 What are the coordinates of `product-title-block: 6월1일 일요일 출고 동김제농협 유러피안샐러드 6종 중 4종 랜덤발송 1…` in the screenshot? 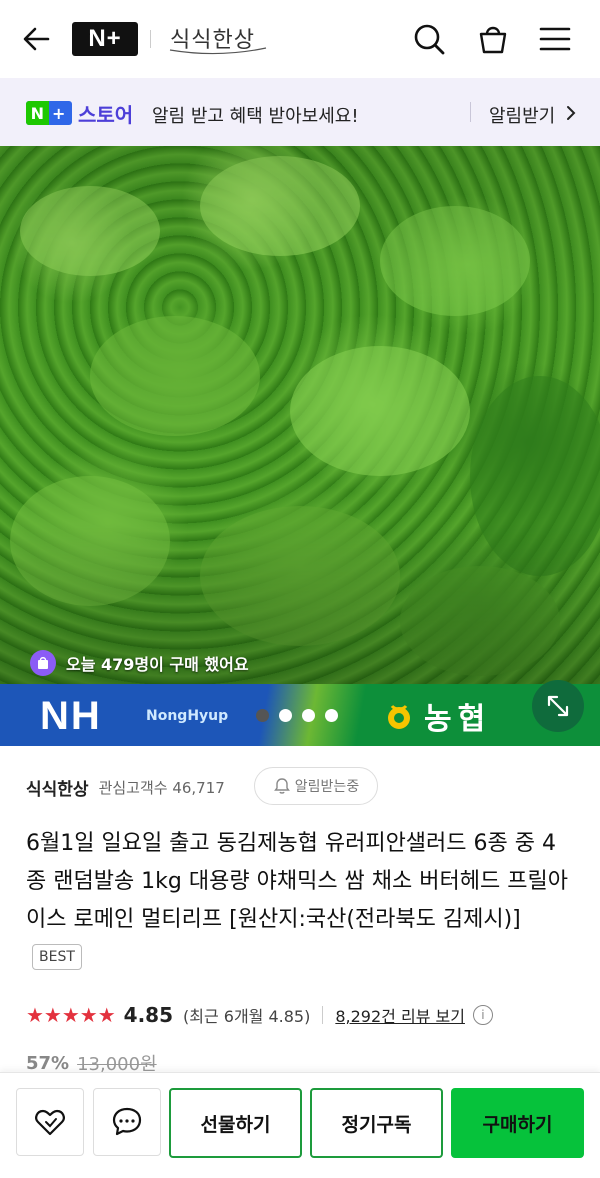 It's located at (301, 901).